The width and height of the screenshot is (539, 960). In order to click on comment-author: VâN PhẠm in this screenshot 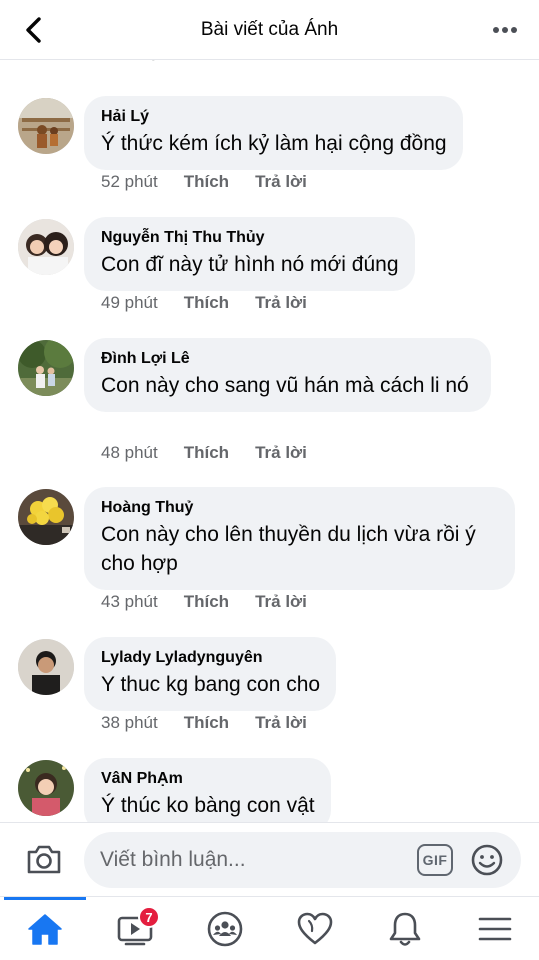, I will do `click(208, 779)`.